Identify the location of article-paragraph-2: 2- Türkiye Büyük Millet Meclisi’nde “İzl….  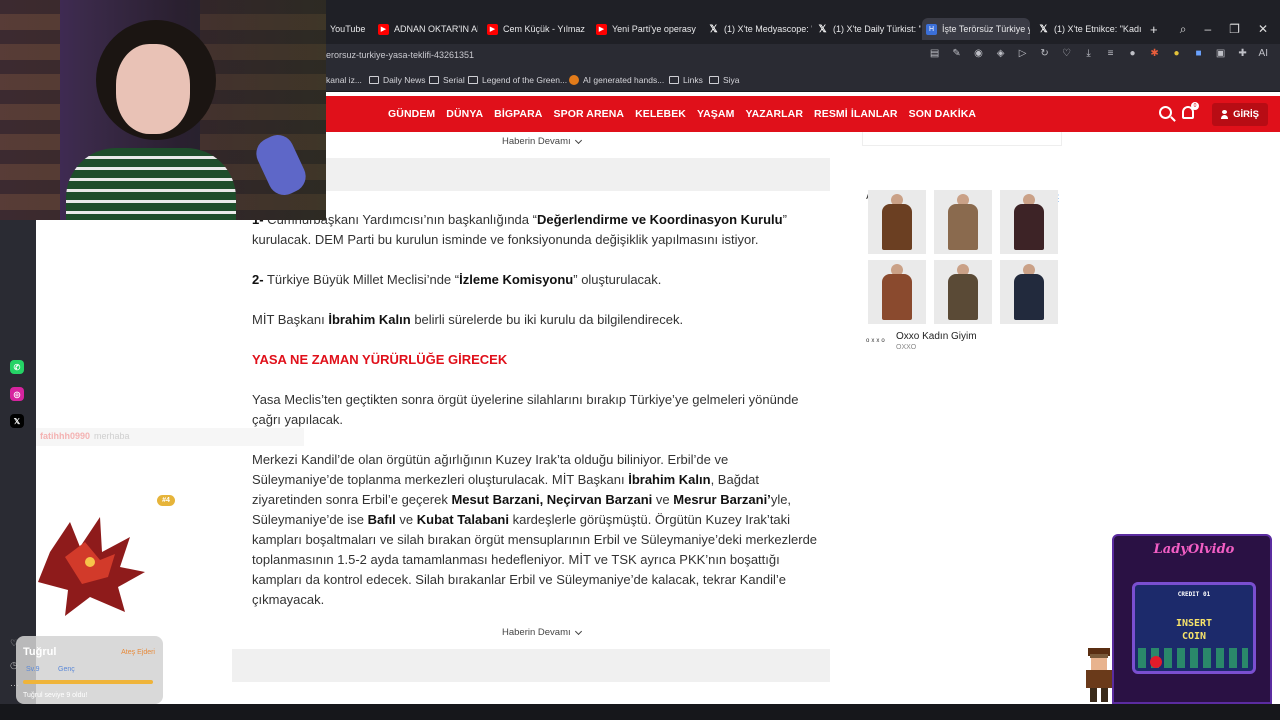
(532, 280).